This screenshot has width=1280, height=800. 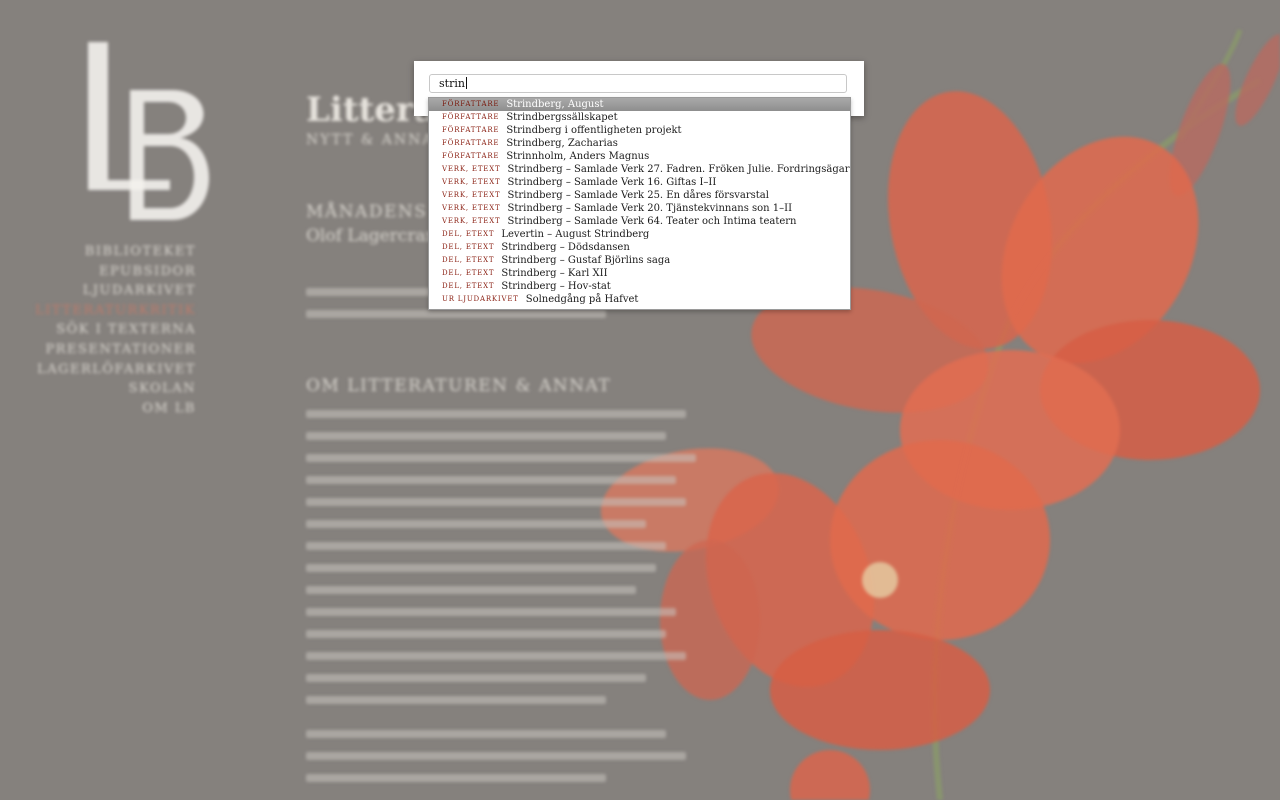 I want to click on logo, so click(x=145, y=130).